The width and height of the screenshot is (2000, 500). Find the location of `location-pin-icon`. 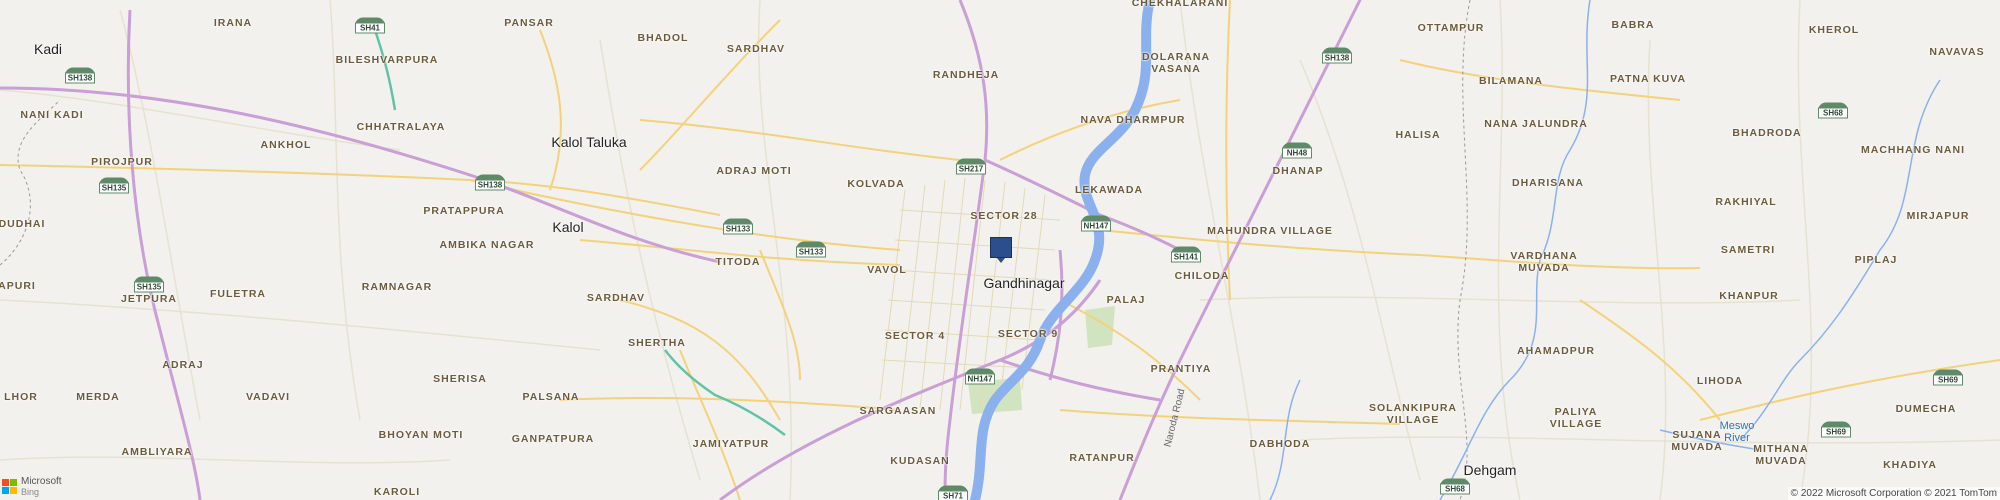

location-pin-icon is located at coordinates (1001, 250).